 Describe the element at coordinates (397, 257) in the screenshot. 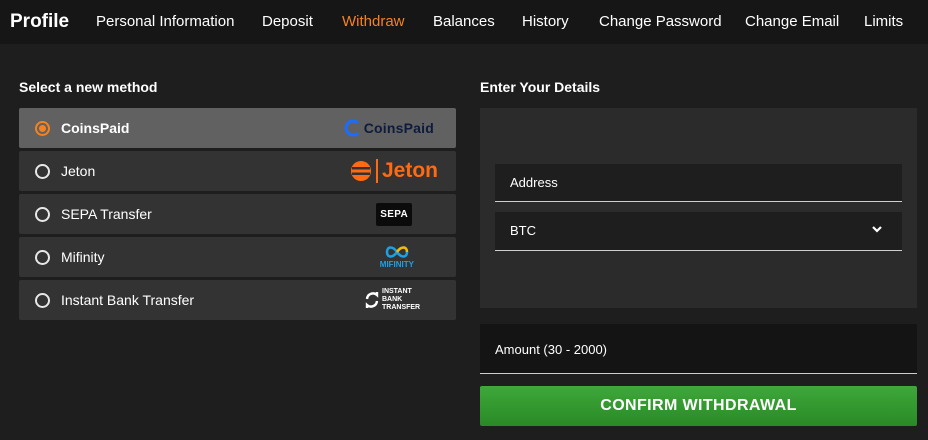

I see `mifinity-logo: MIFINITY` at that location.